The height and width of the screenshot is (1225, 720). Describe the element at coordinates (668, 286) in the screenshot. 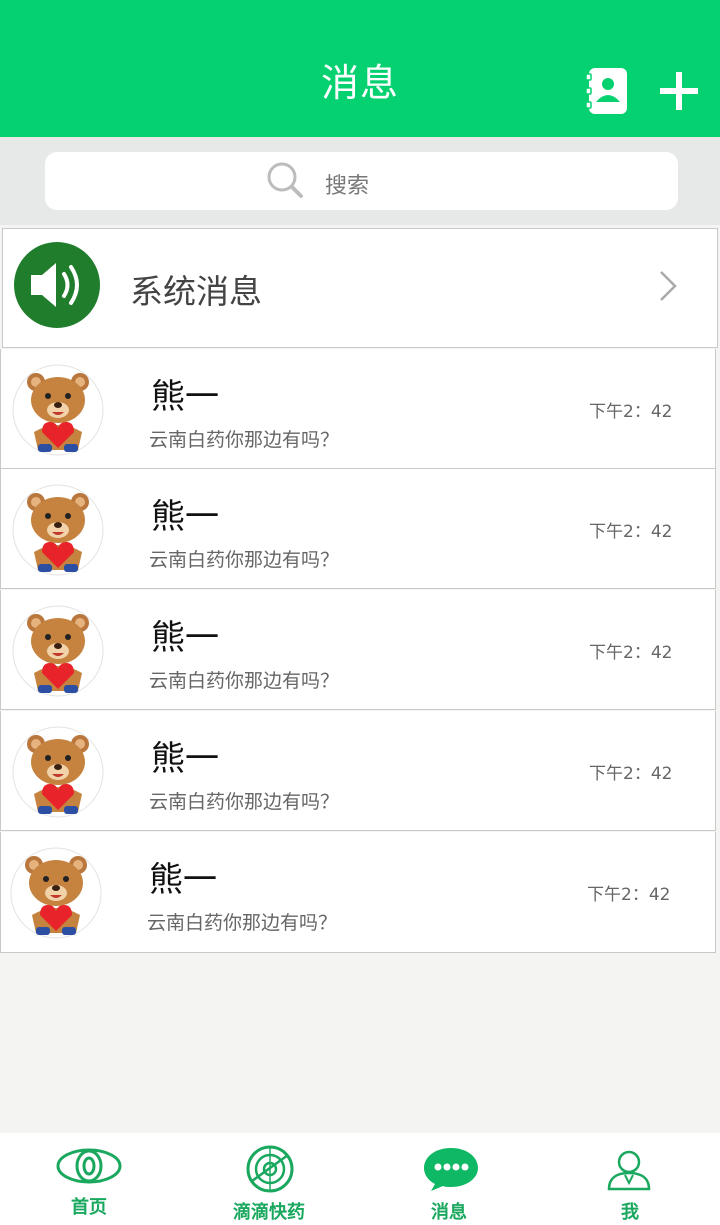

I see `chevron-right-icon` at that location.